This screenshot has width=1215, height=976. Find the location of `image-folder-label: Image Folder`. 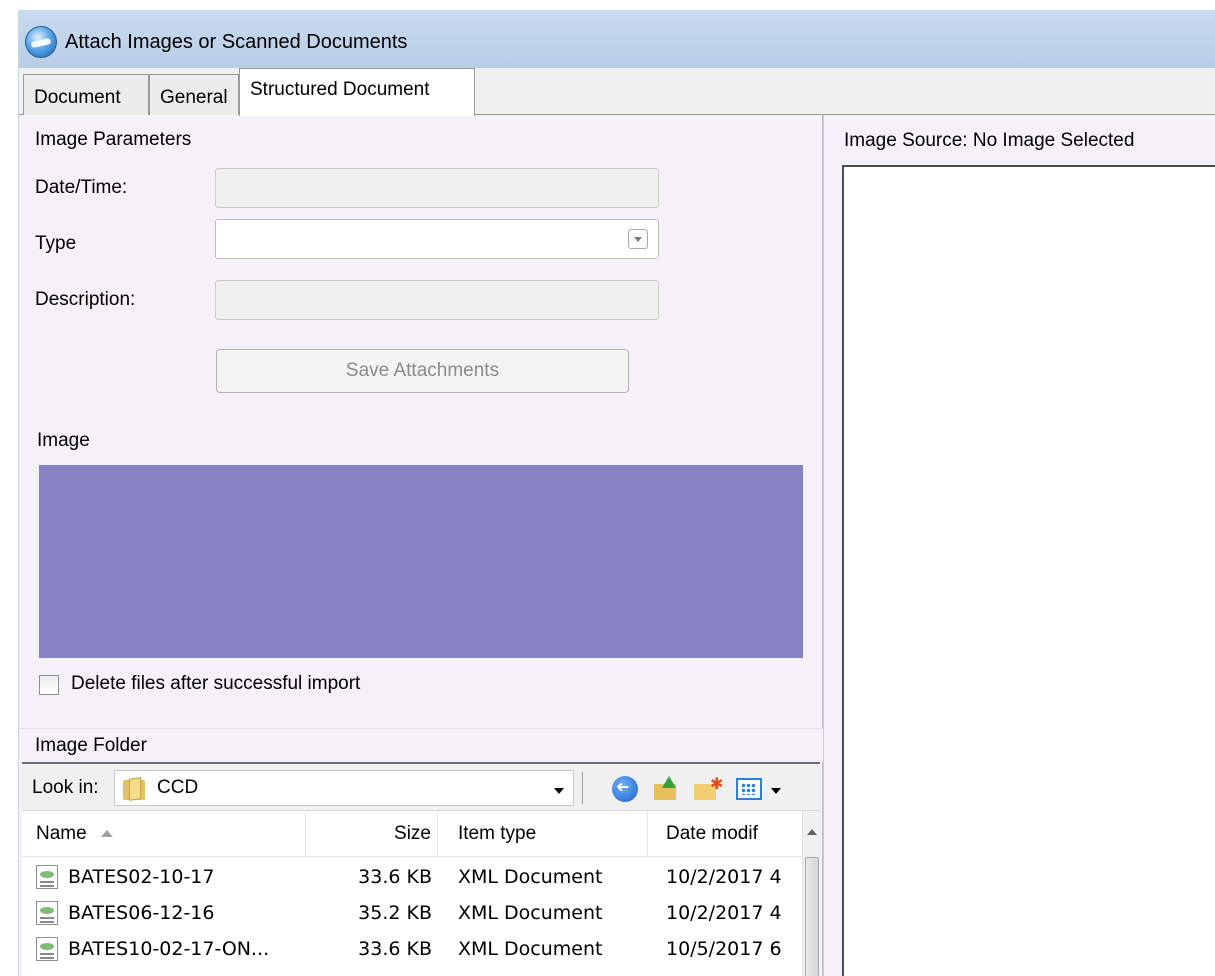

image-folder-label: Image Folder is located at coordinates (91, 745).